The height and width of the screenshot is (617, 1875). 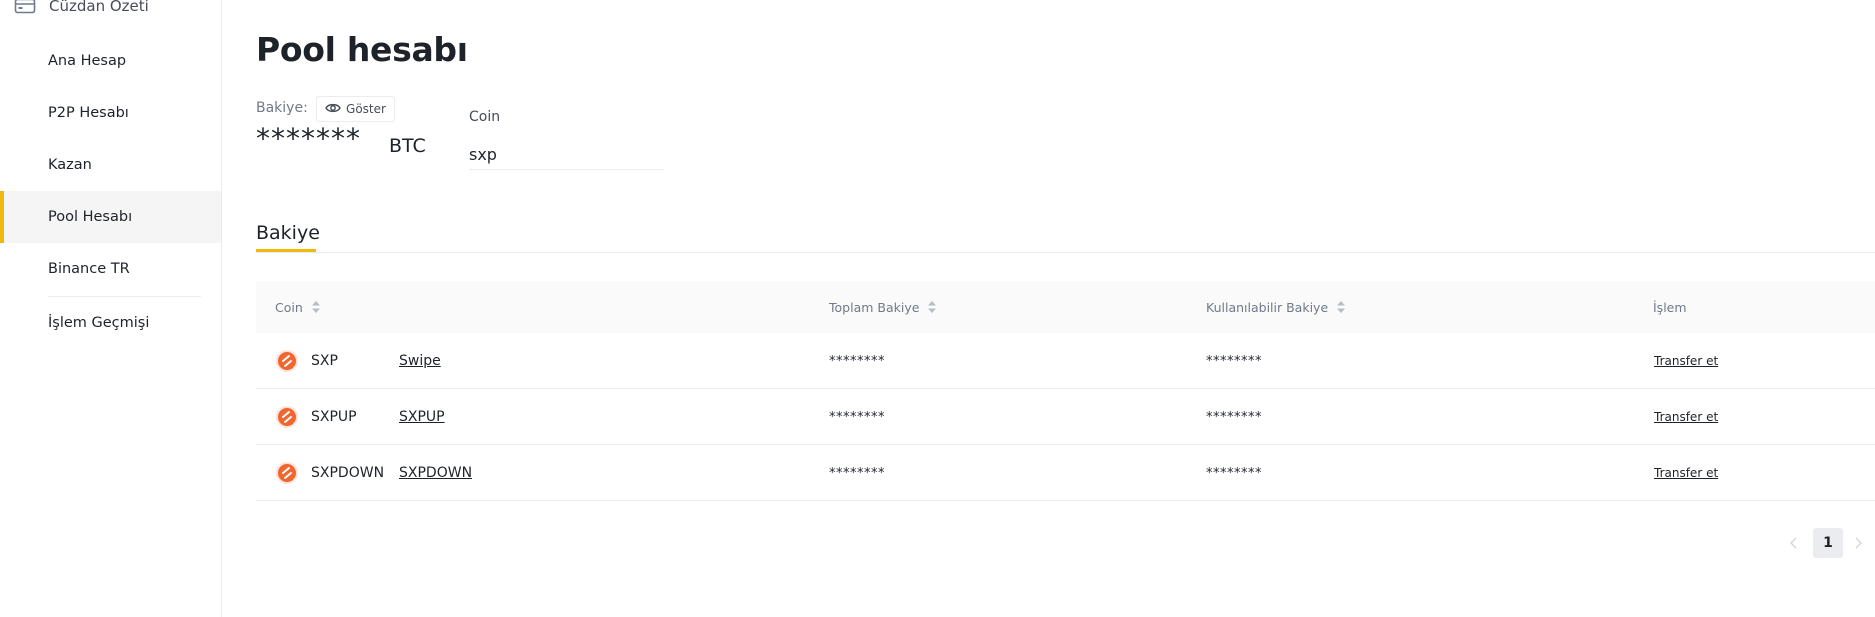 I want to click on coin-filter-label: Coin, so click(x=485, y=117).